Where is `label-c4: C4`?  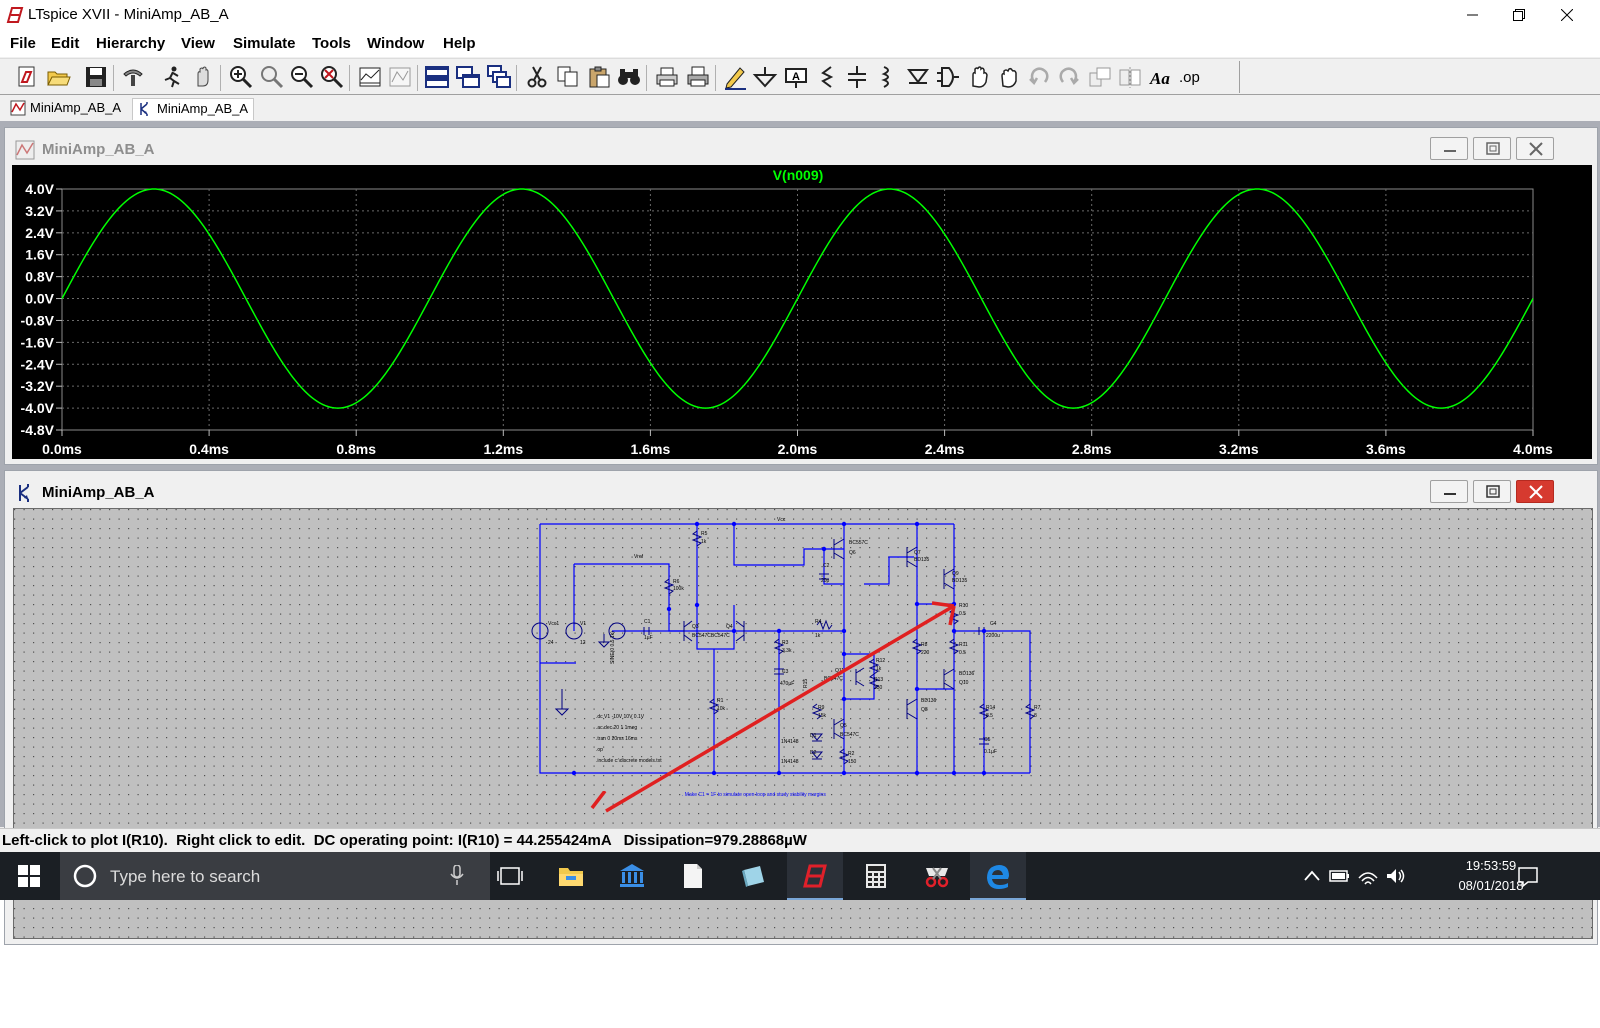
label-c4: C4 is located at coordinates (993, 624).